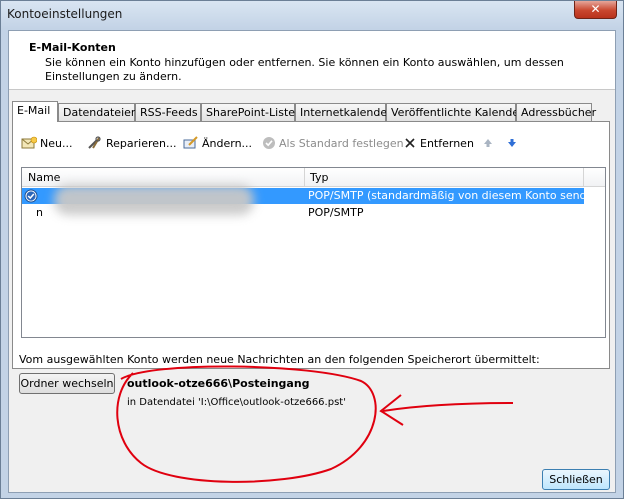 This screenshot has height=499, width=624. What do you see at coordinates (67, 383) in the screenshot?
I see `change-folder-button: Ordner wechseln` at bounding box center [67, 383].